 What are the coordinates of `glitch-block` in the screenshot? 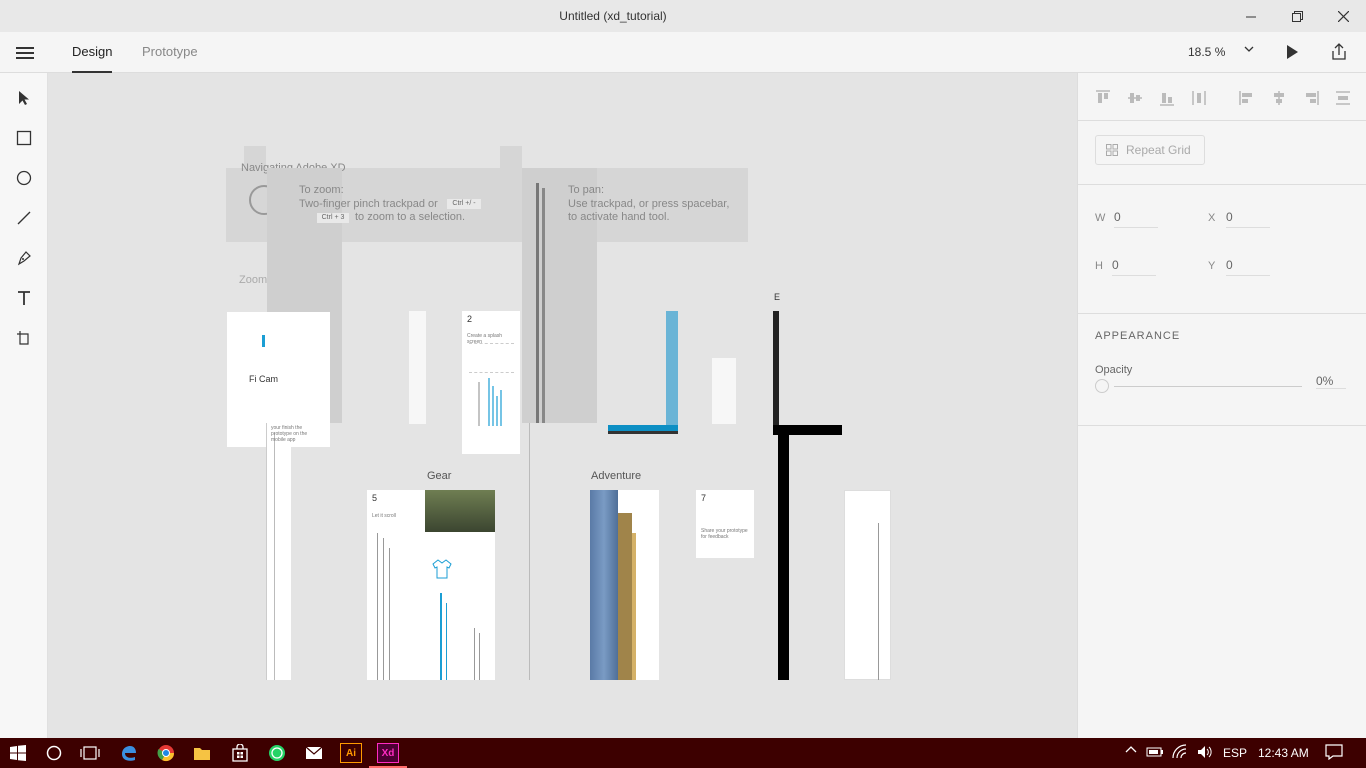 It's located at (511, 157).